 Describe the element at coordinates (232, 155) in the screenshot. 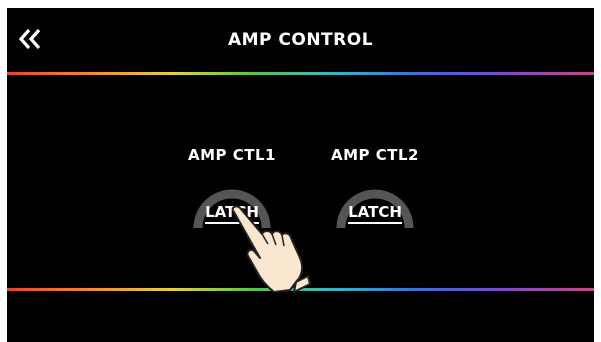

I see `amp-ctl1-label: AMP CTL1` at that location.